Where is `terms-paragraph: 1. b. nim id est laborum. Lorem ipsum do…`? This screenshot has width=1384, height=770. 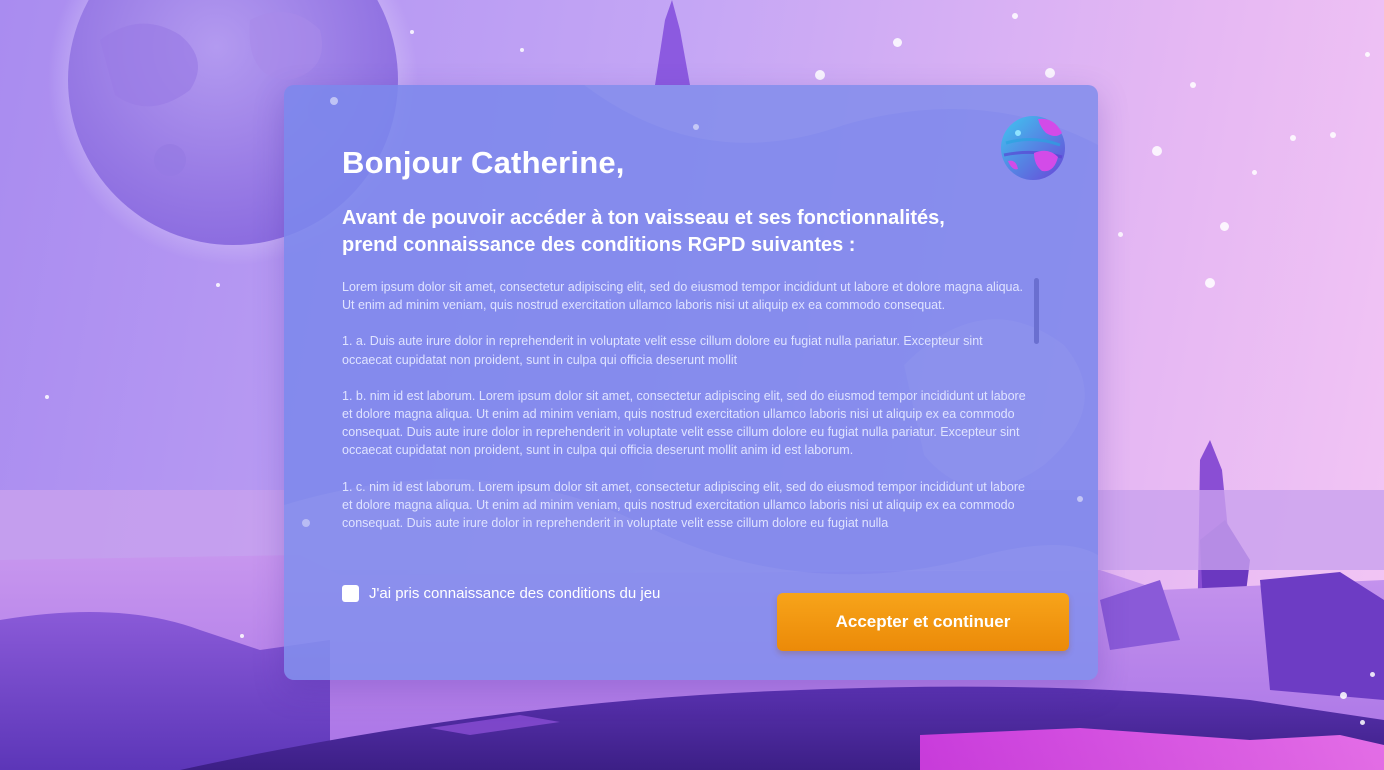 terms-paragraph: 1. b. nim id est laborum. Lorem ipsum do… is located at coordinates (684, 423).